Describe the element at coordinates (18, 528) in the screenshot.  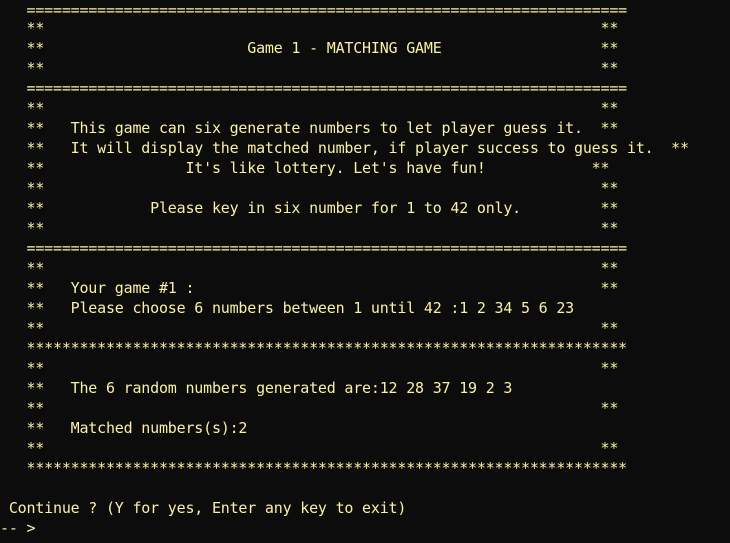
I see `input-prompt: -- >` at that location.